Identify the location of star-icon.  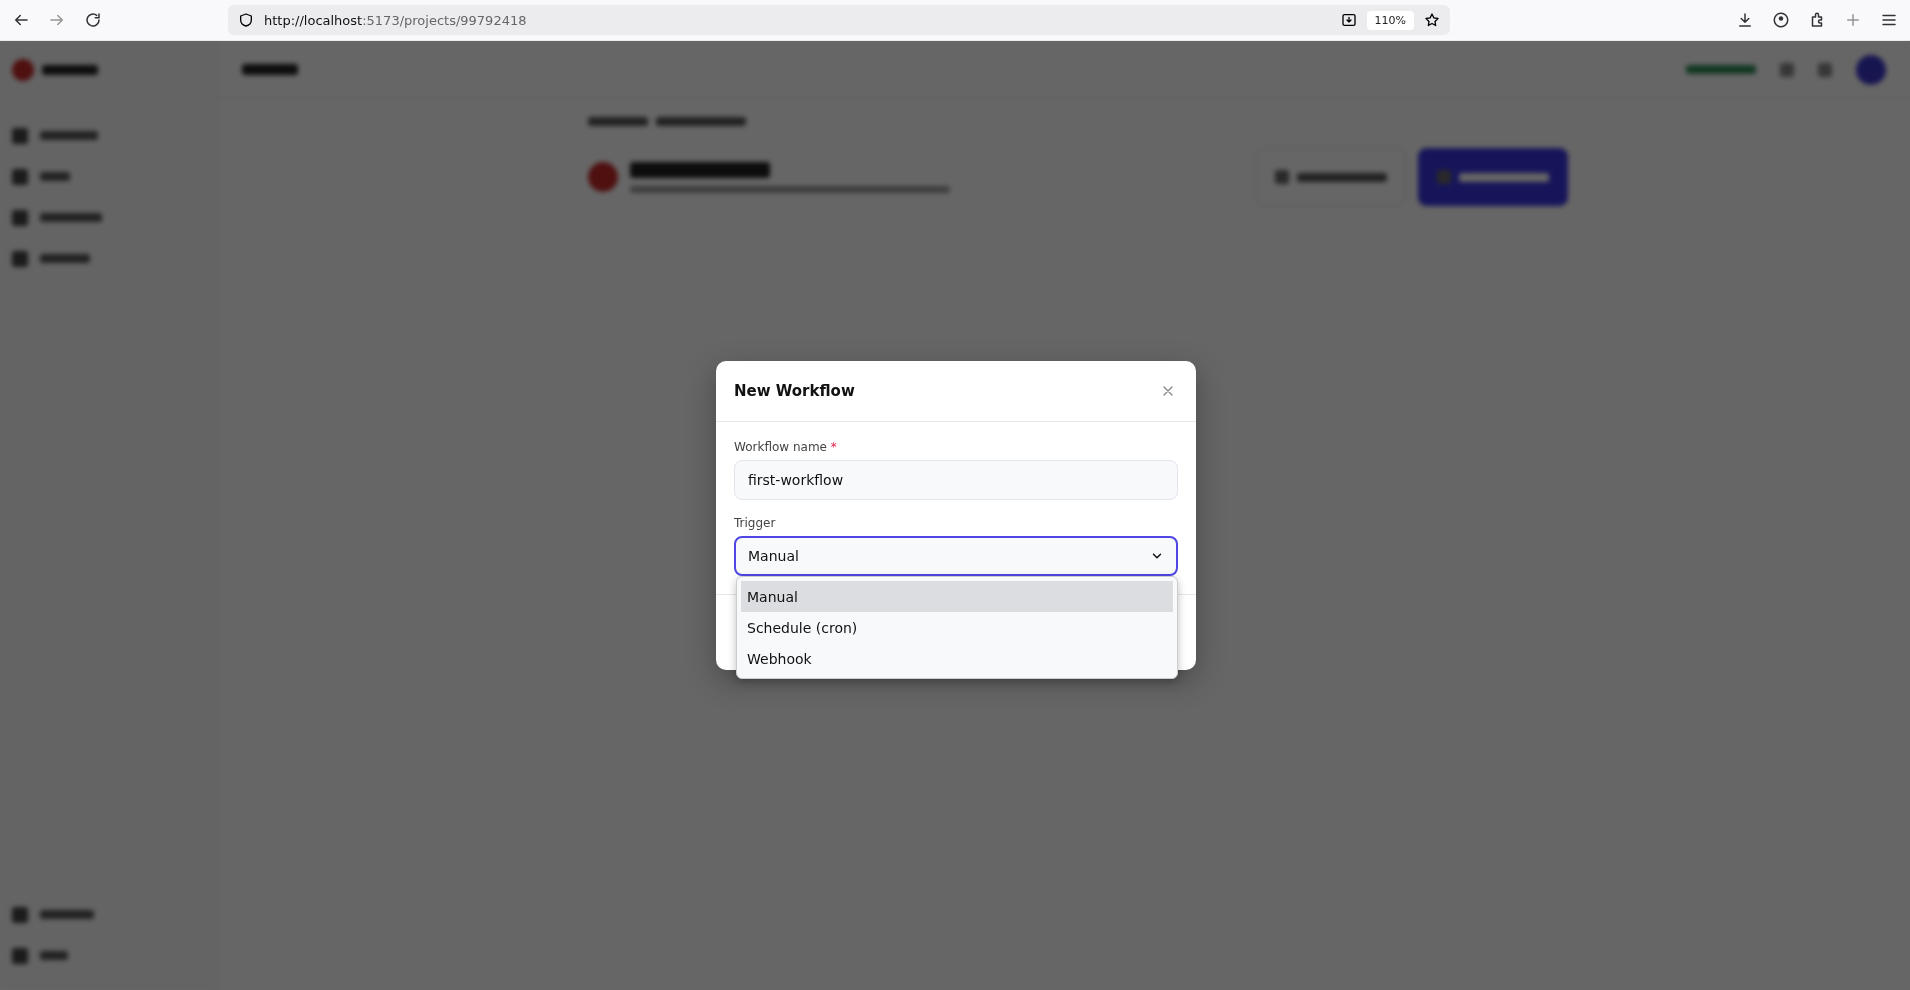
(1432, 20).